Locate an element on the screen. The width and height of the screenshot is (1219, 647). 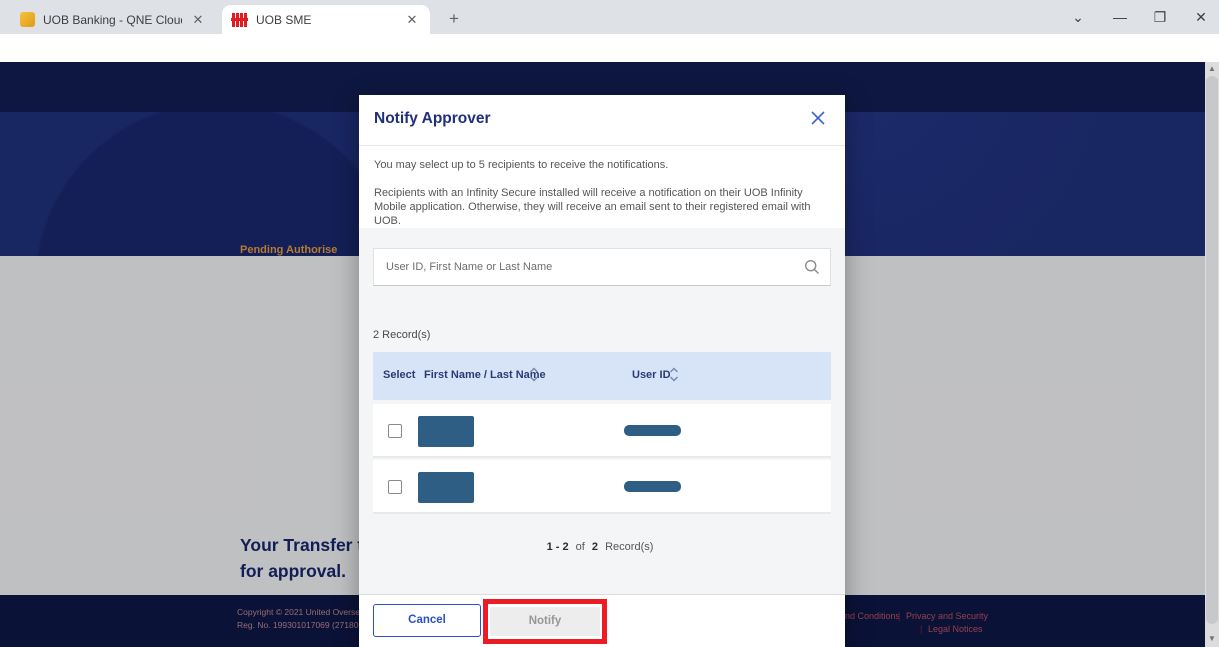
tab-search-chevron-icon: ⌄ is located at coordinates (1078, 17).